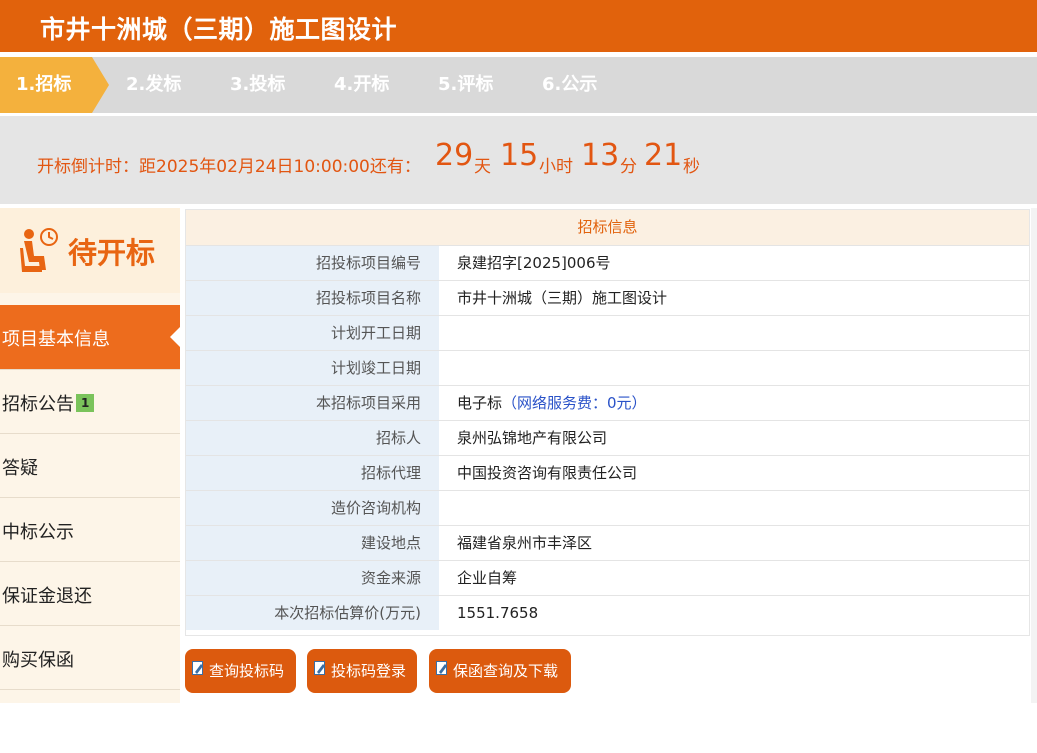 This screenshot has width=1037, height=753. I want to click on step-3-tender: 3.投标, so click(257, 85).